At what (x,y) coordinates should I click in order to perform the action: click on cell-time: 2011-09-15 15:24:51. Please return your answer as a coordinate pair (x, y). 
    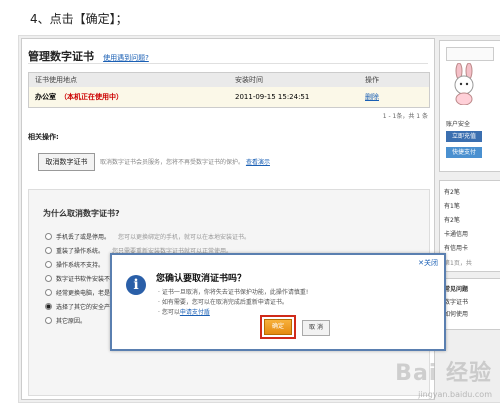
    Looking at the image, I should click on (272, 97).